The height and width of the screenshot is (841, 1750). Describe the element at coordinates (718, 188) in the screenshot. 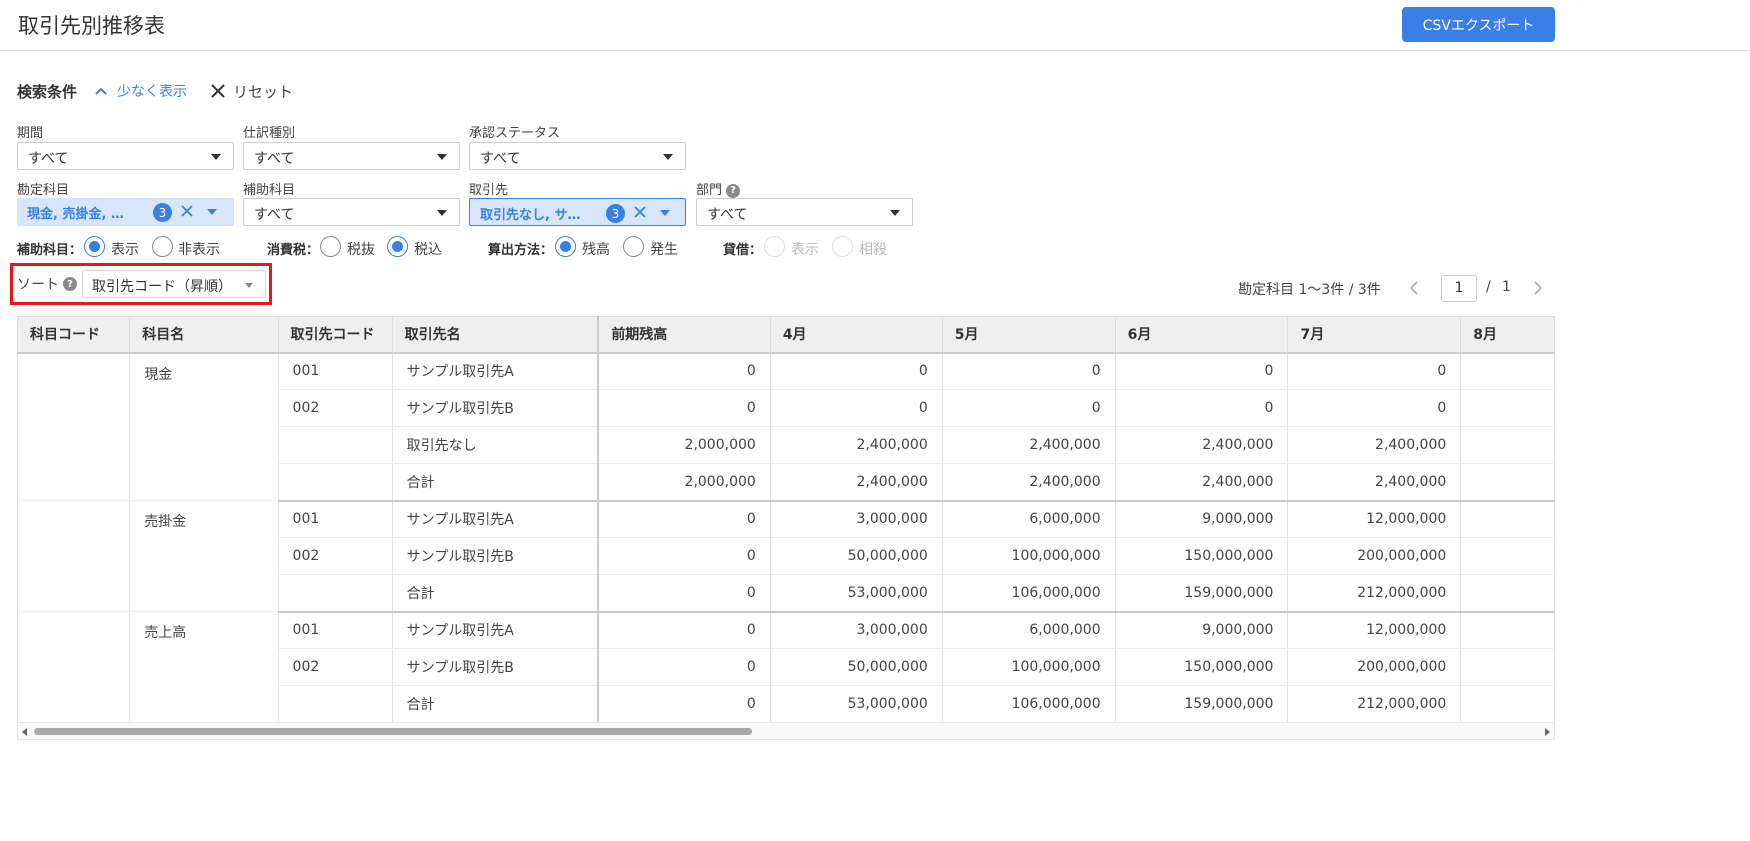

I see `department-label-group: 部門?` at that location.